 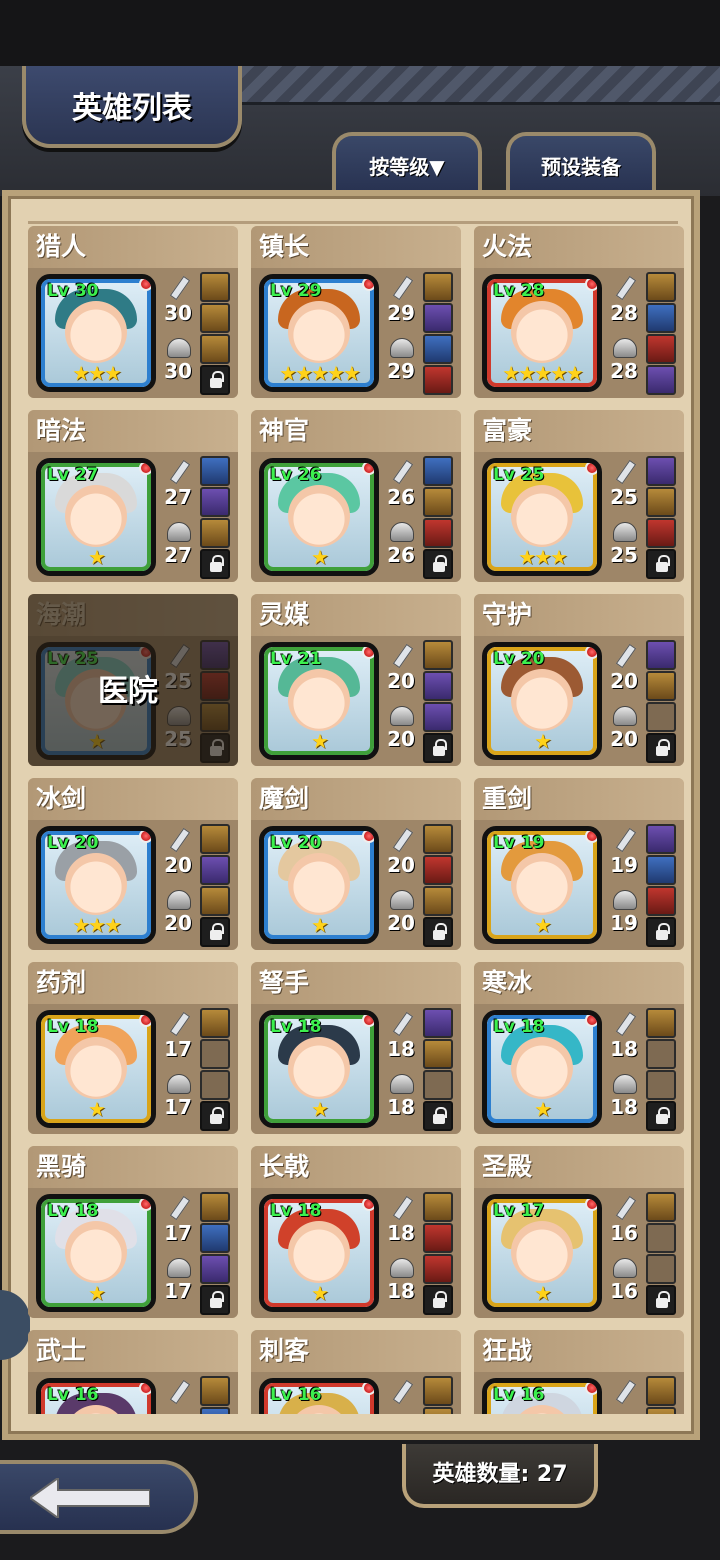 What do you see at coordinates (319, 333) in the screenshot?
I see `hero-portrait: Lv 29 ★★★★★` at bounding box center [319, 333].